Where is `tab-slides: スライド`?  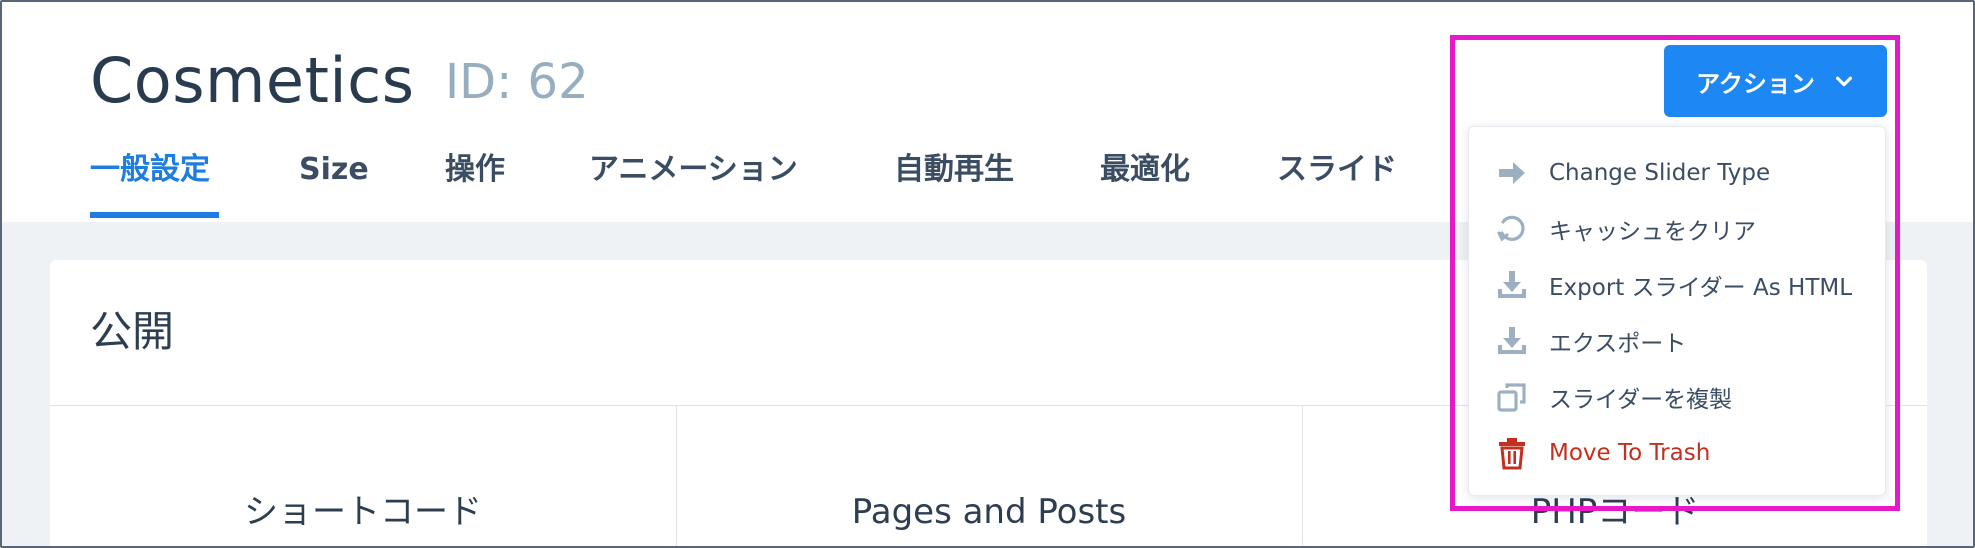 tab-slides: スライド is located at coordinates (1337, 170).